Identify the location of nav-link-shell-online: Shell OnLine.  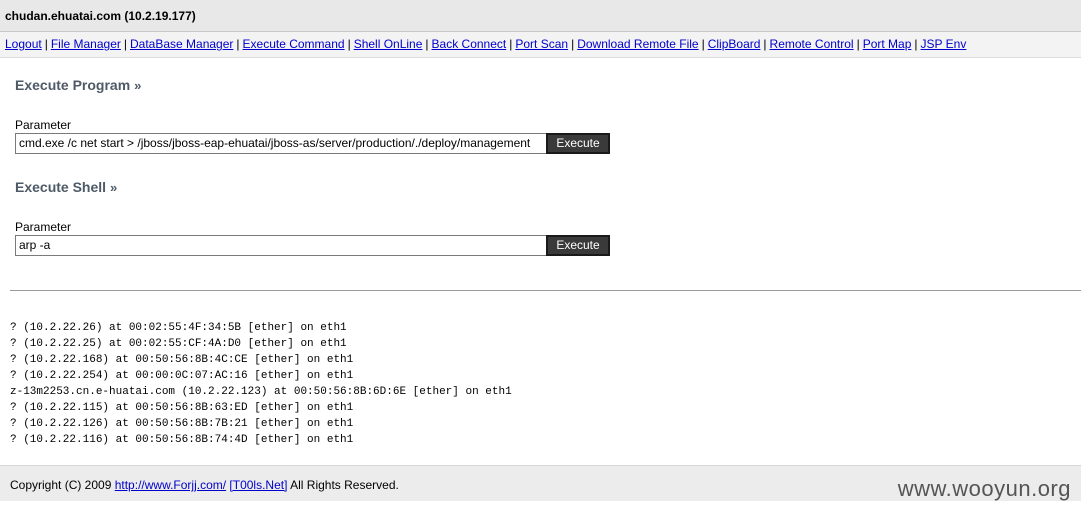
(388, 44).